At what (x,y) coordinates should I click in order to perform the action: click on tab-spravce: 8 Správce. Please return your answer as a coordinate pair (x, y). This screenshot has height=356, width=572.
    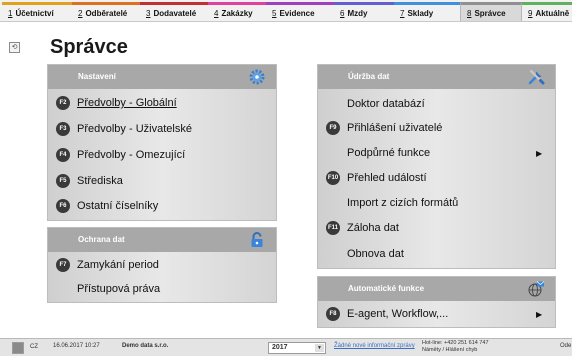
    Looking at the image, I should click on (491, 11).